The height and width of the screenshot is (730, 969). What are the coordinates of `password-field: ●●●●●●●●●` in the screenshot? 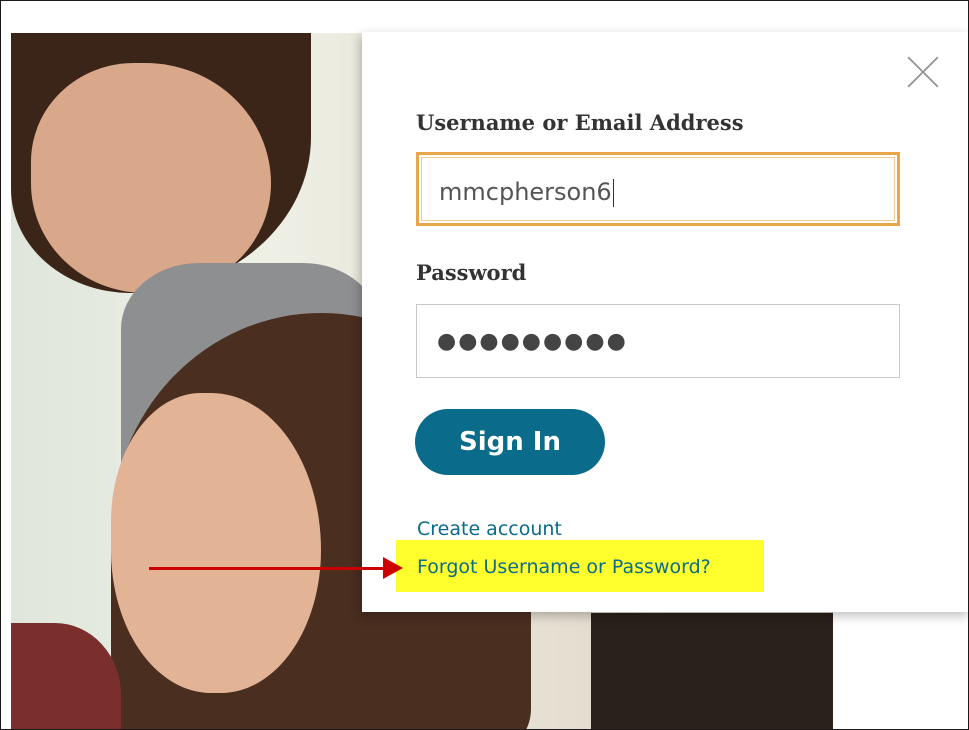 It's located at (658, 341).